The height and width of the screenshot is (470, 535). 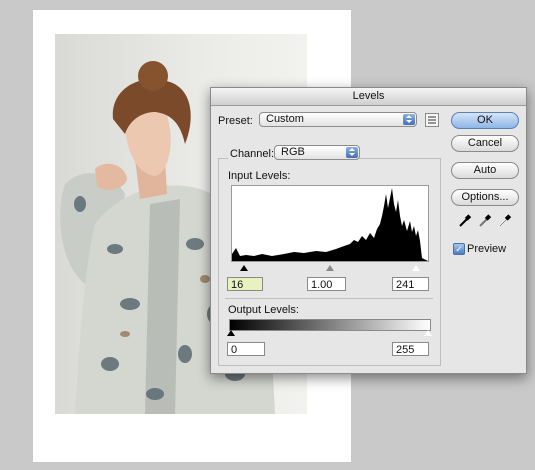 What do you see at coordinates (263, 310) in the screenshot?
I see `output-levels-label: Output Levels:` at bounding box center [263, 310].